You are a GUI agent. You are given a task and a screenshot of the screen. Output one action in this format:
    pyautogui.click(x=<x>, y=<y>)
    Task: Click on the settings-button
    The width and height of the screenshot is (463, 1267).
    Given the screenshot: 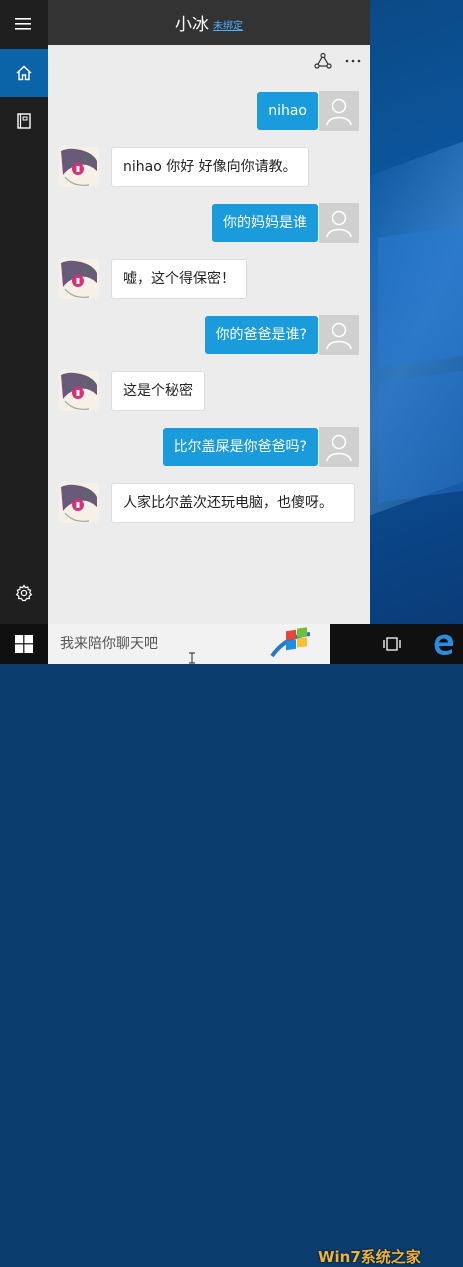 What is the action you would take?
    pyautogui.click(x=24, y=593)
    